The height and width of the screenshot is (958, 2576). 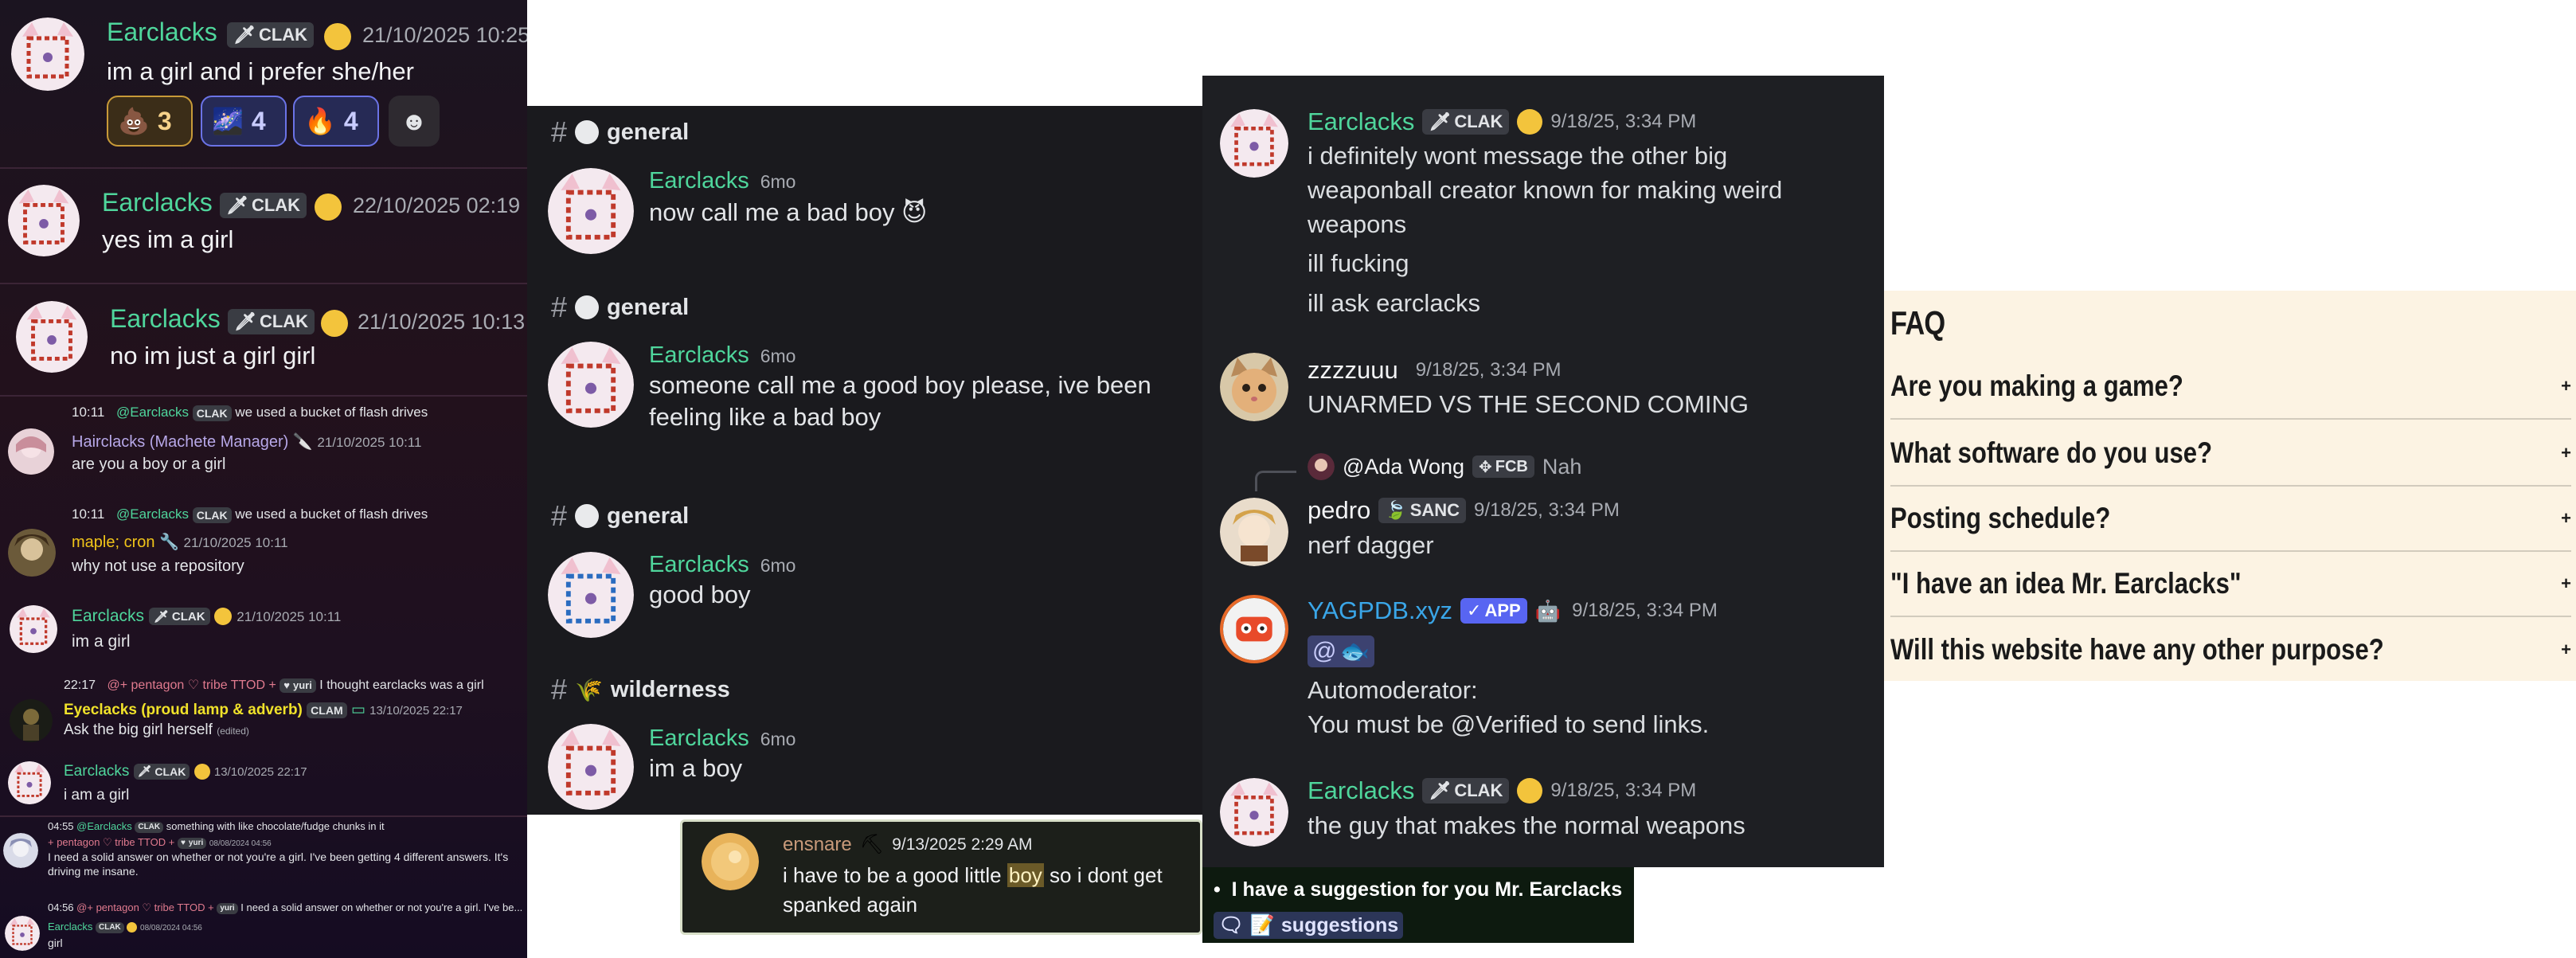 What do you see at coordinates (1422, 510) in the screenshot?
I see `clan-tag: 🍃 SANC` at bounding box center [1422, 510].